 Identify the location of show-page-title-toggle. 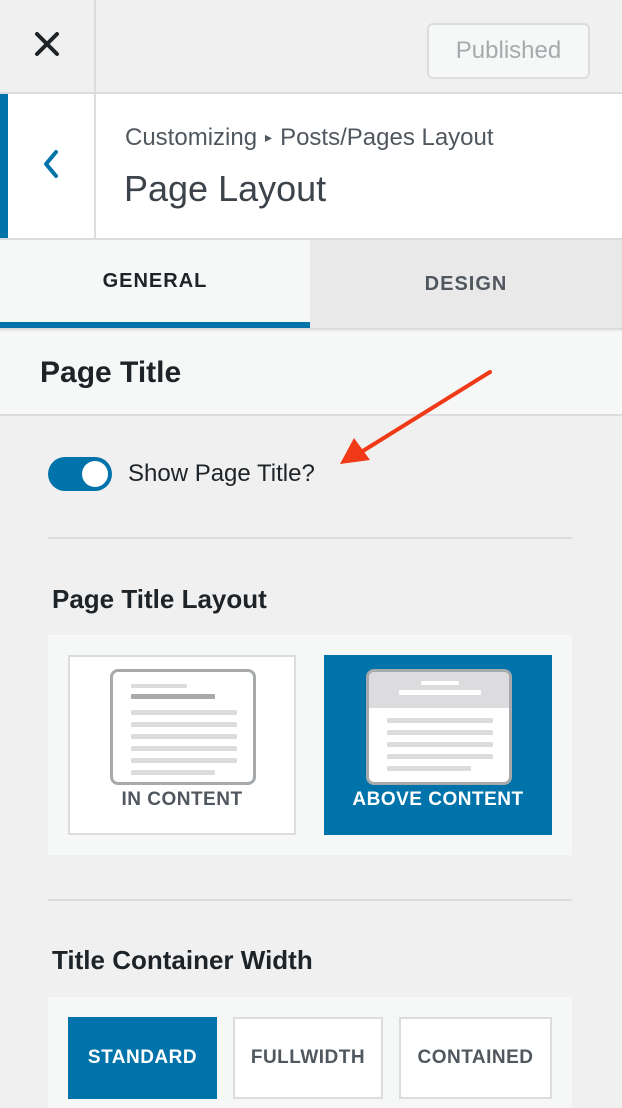
(80, 474).